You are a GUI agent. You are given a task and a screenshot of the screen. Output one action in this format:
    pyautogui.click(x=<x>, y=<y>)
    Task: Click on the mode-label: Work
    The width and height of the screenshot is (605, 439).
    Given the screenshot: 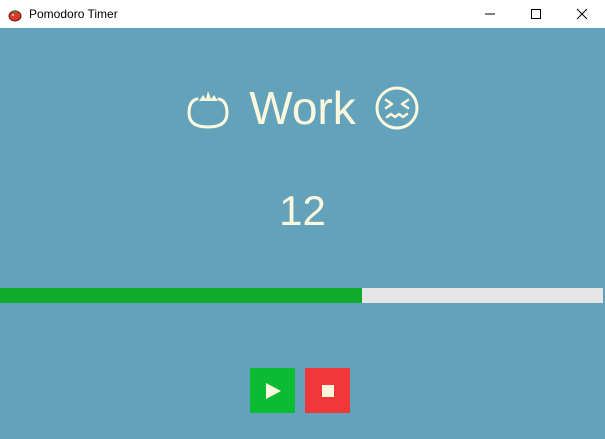 What is the action you would take?
    pyautogui.click(x=302, y=108)
    